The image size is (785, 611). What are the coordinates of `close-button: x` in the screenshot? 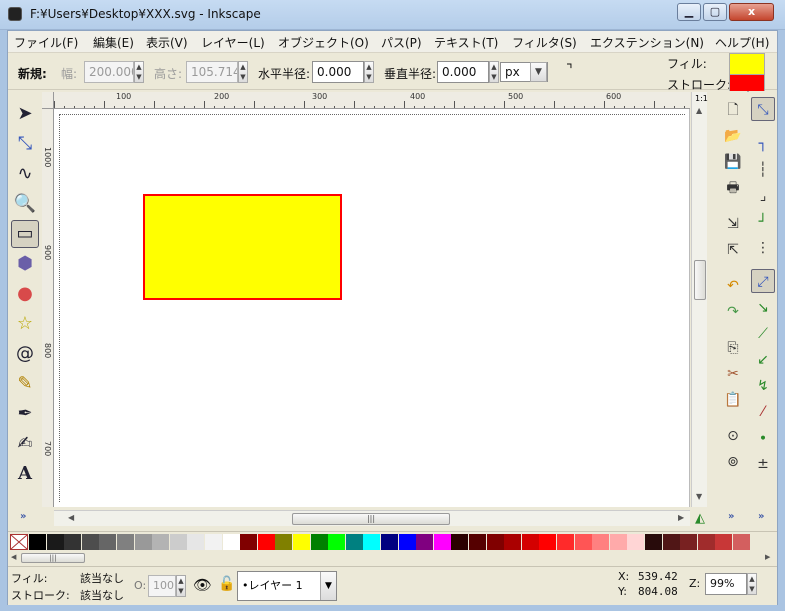 It's located at (751, 12).